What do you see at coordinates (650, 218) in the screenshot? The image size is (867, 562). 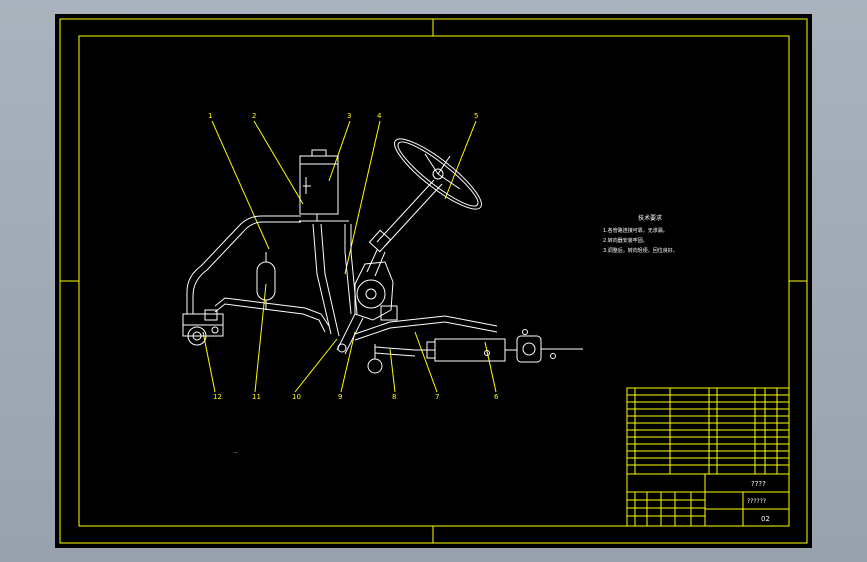 I see `notes-heading: 技术要求` at bounding box center [650, 218].